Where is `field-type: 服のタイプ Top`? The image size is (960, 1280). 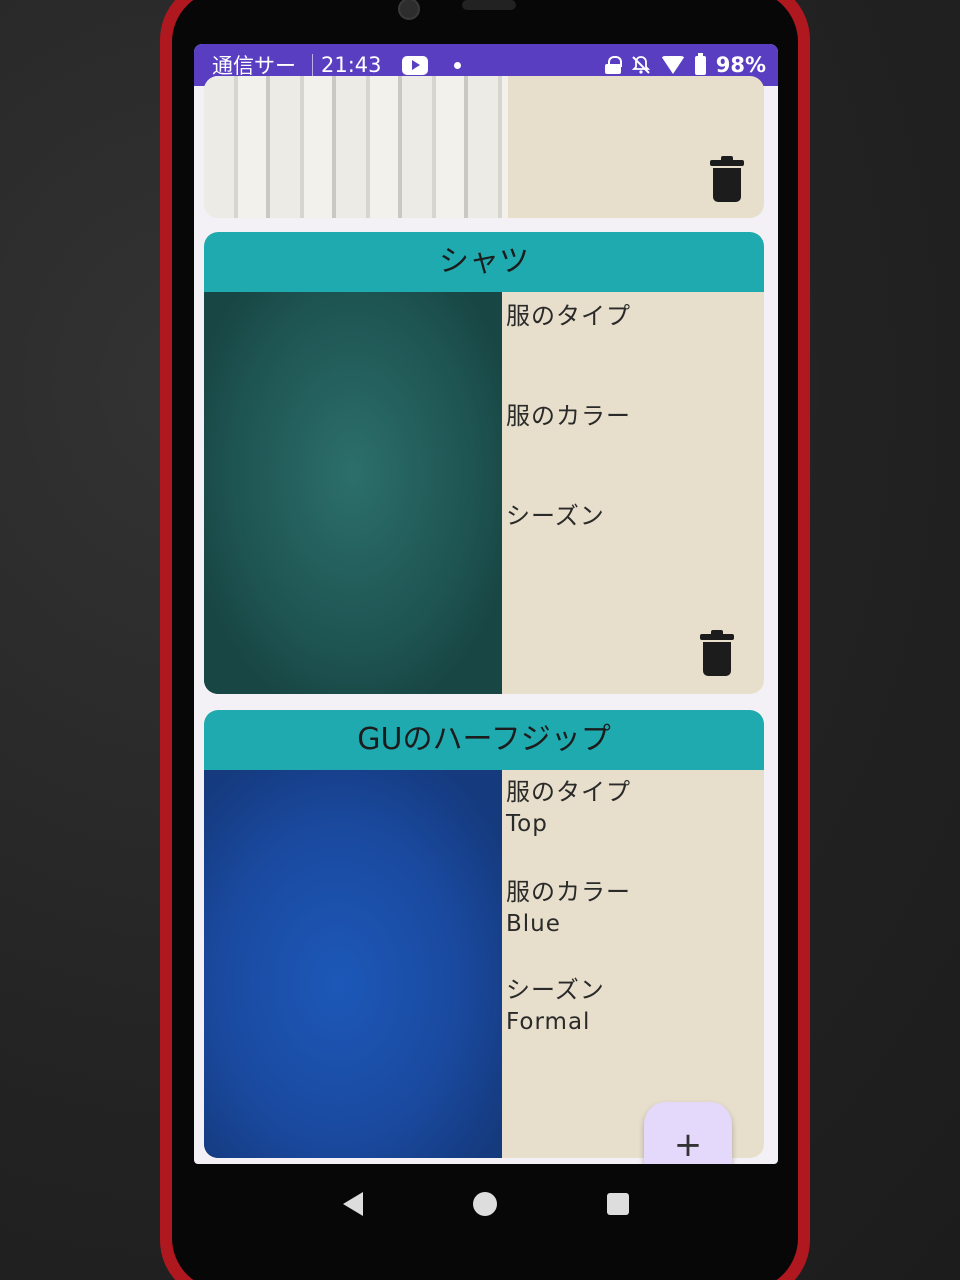
field-type: 服のタイプ Top is located at coordinates (568, 804).